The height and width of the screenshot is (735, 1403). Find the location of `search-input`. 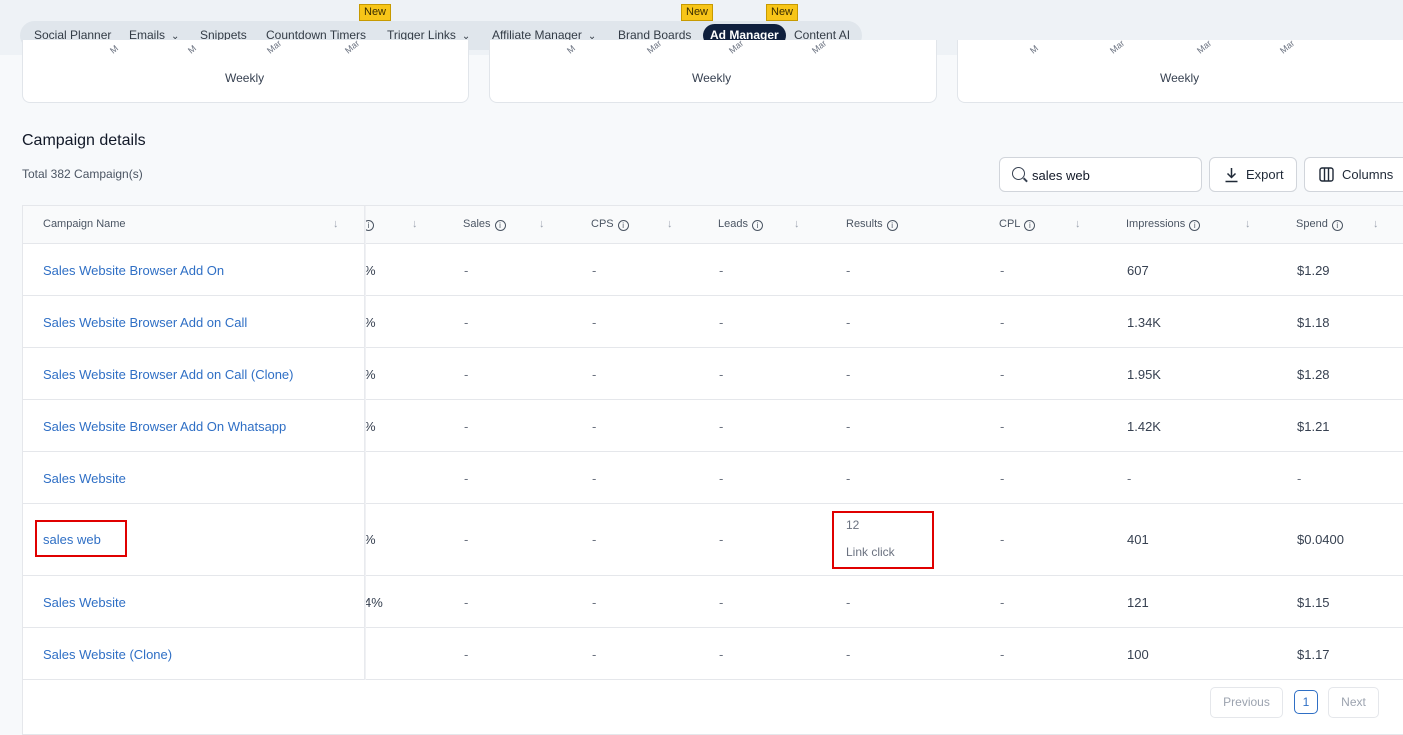

search-input is located at coordinates (1112, 175).